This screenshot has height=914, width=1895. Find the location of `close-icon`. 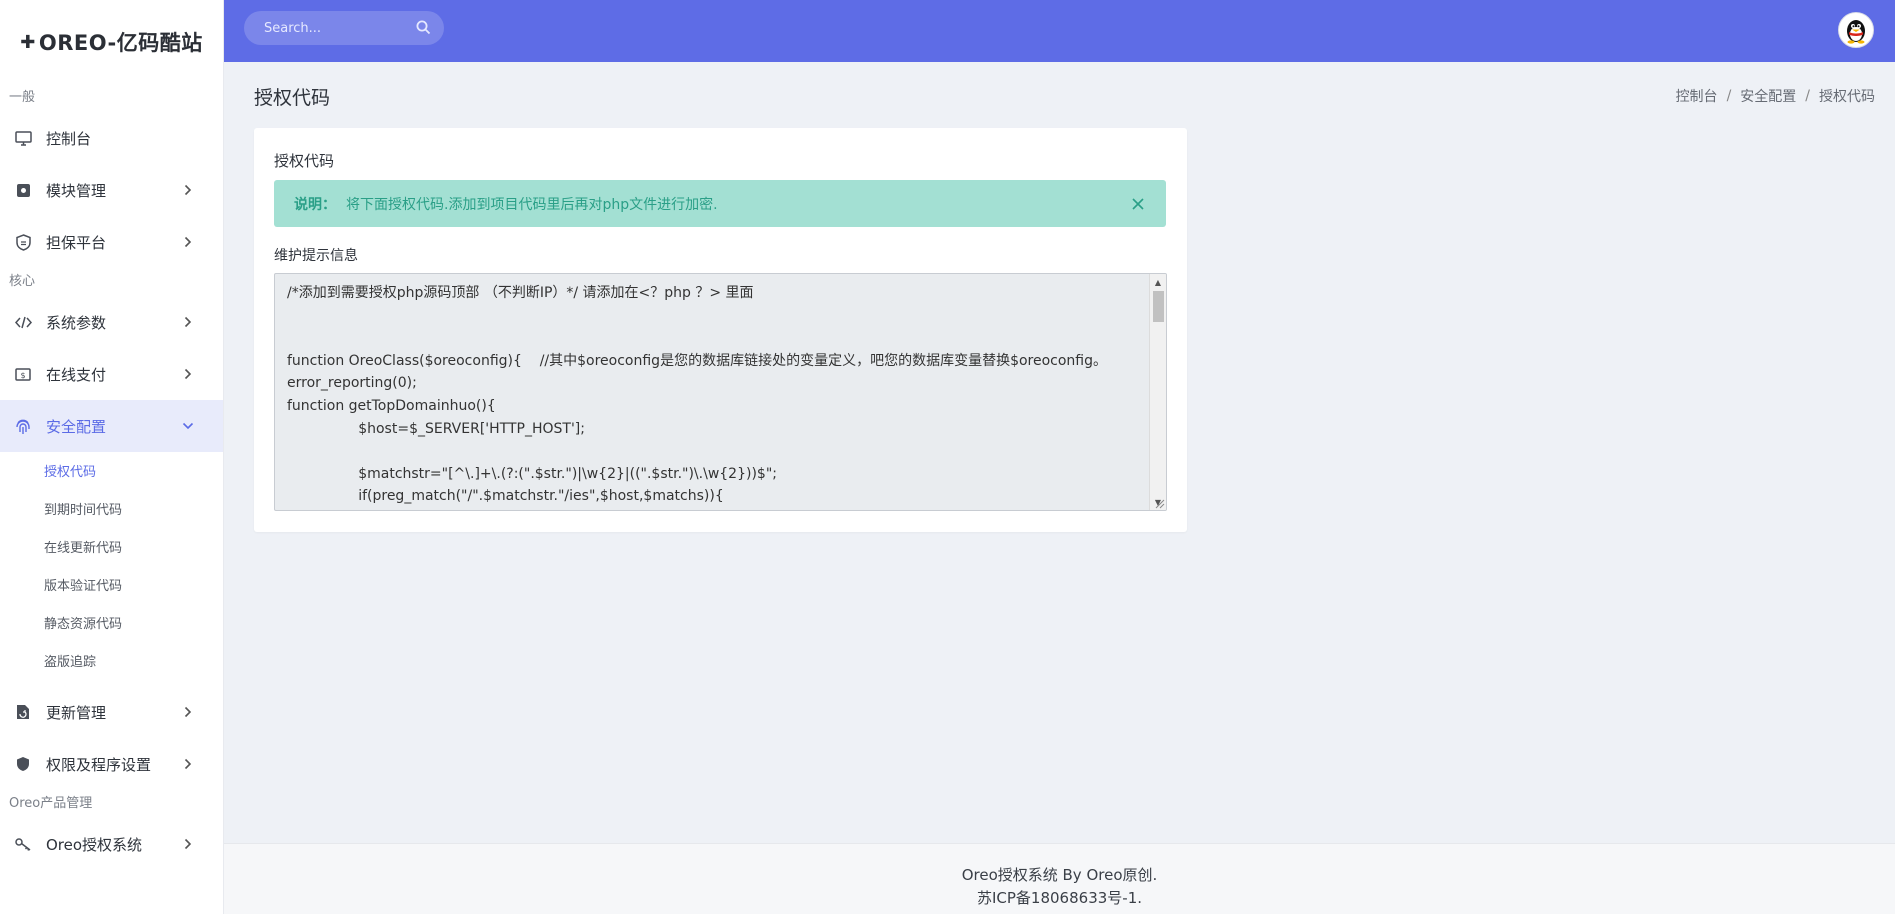

close-icon is located at coordinates (1138, 204).